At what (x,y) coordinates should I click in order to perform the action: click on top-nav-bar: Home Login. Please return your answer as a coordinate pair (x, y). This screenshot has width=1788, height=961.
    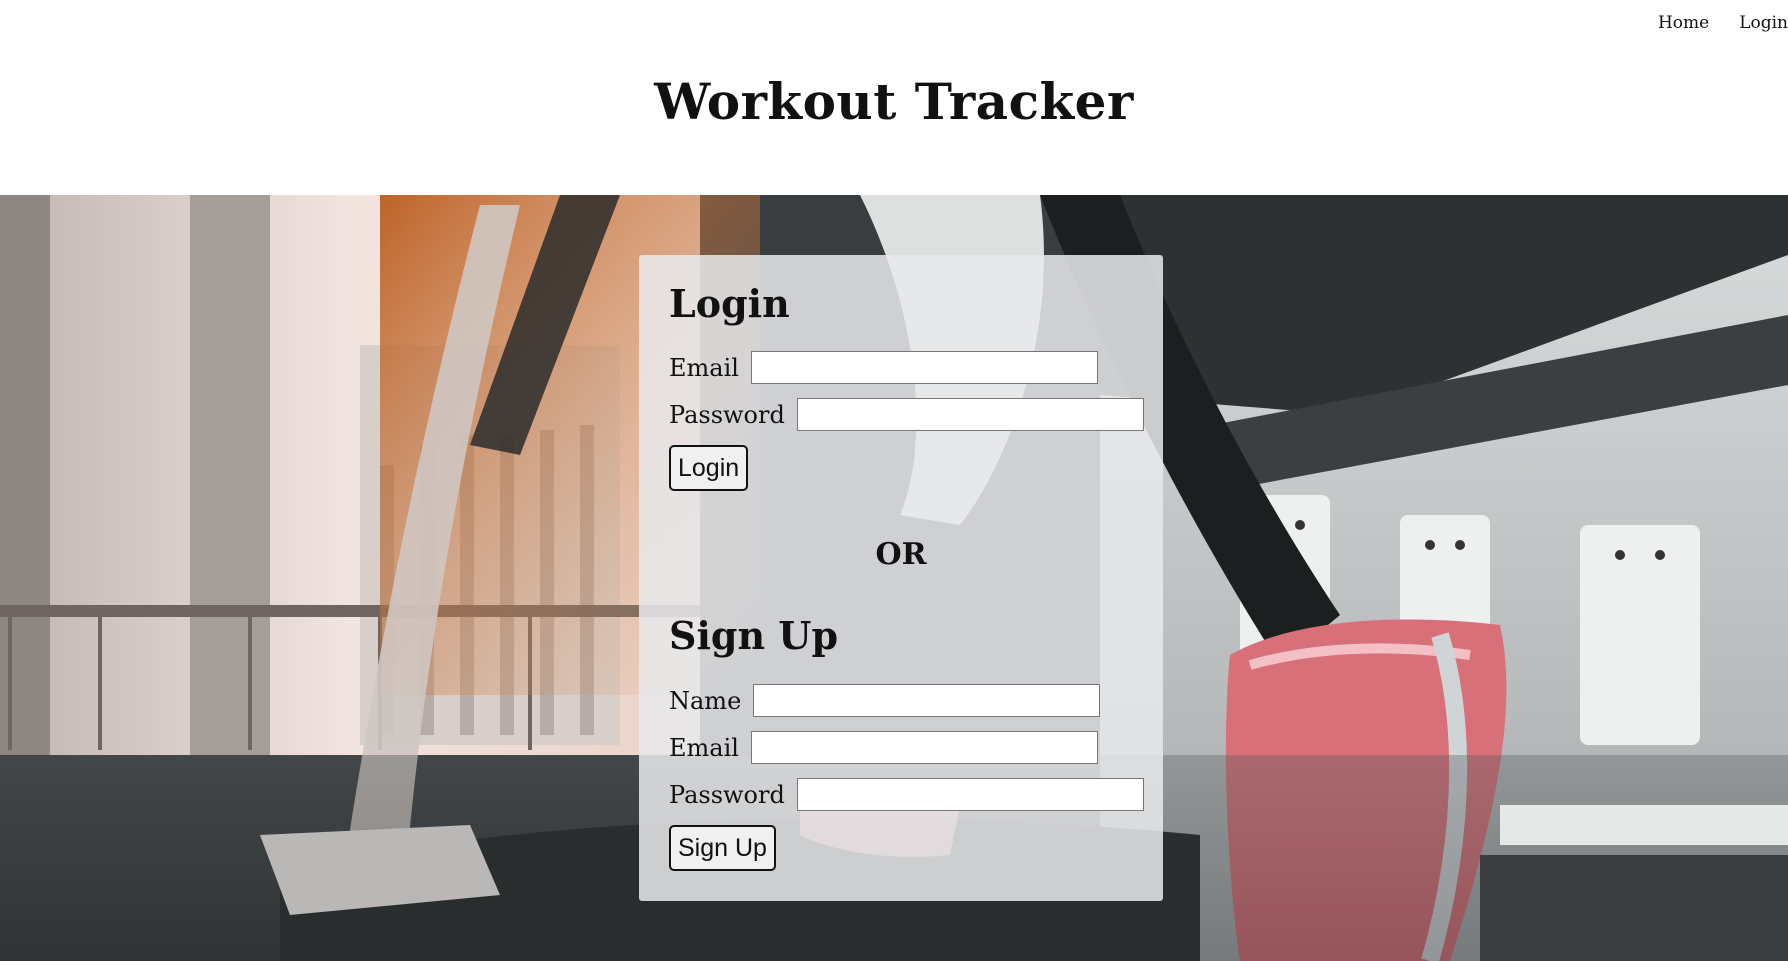
    Looking at the image, I should click on (894, 25).